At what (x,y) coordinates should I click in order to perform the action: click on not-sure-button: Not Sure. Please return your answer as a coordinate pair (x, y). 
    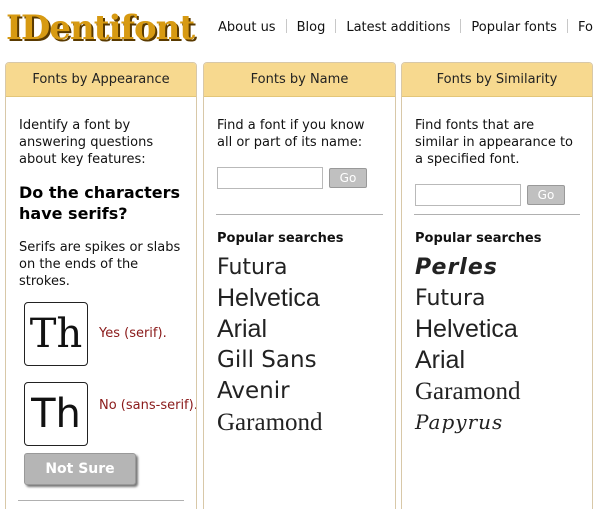
    Looking at the image, I should click on (80, 469).